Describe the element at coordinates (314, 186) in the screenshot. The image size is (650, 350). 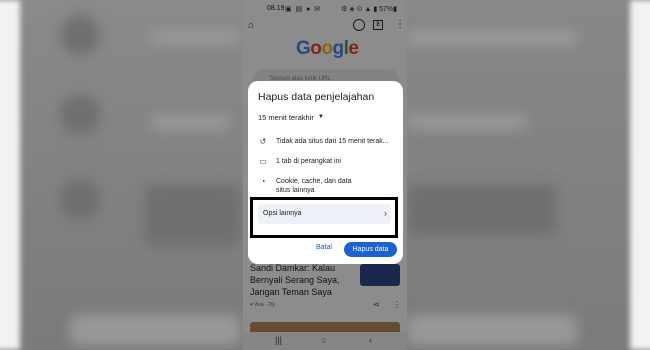
I see `cookies-label: Cookie, cache, dan data situs lainnya` at that location.